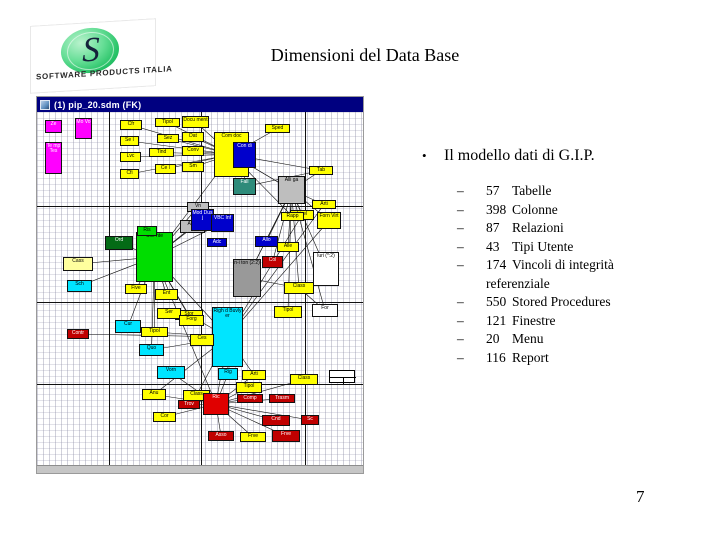 Image resolution: width=720 pixels, height=540 pixels. Describe the element at coordinates (247, 278) in the screenshot. I see `entity-node: n-i ton (2:2)` at that location.